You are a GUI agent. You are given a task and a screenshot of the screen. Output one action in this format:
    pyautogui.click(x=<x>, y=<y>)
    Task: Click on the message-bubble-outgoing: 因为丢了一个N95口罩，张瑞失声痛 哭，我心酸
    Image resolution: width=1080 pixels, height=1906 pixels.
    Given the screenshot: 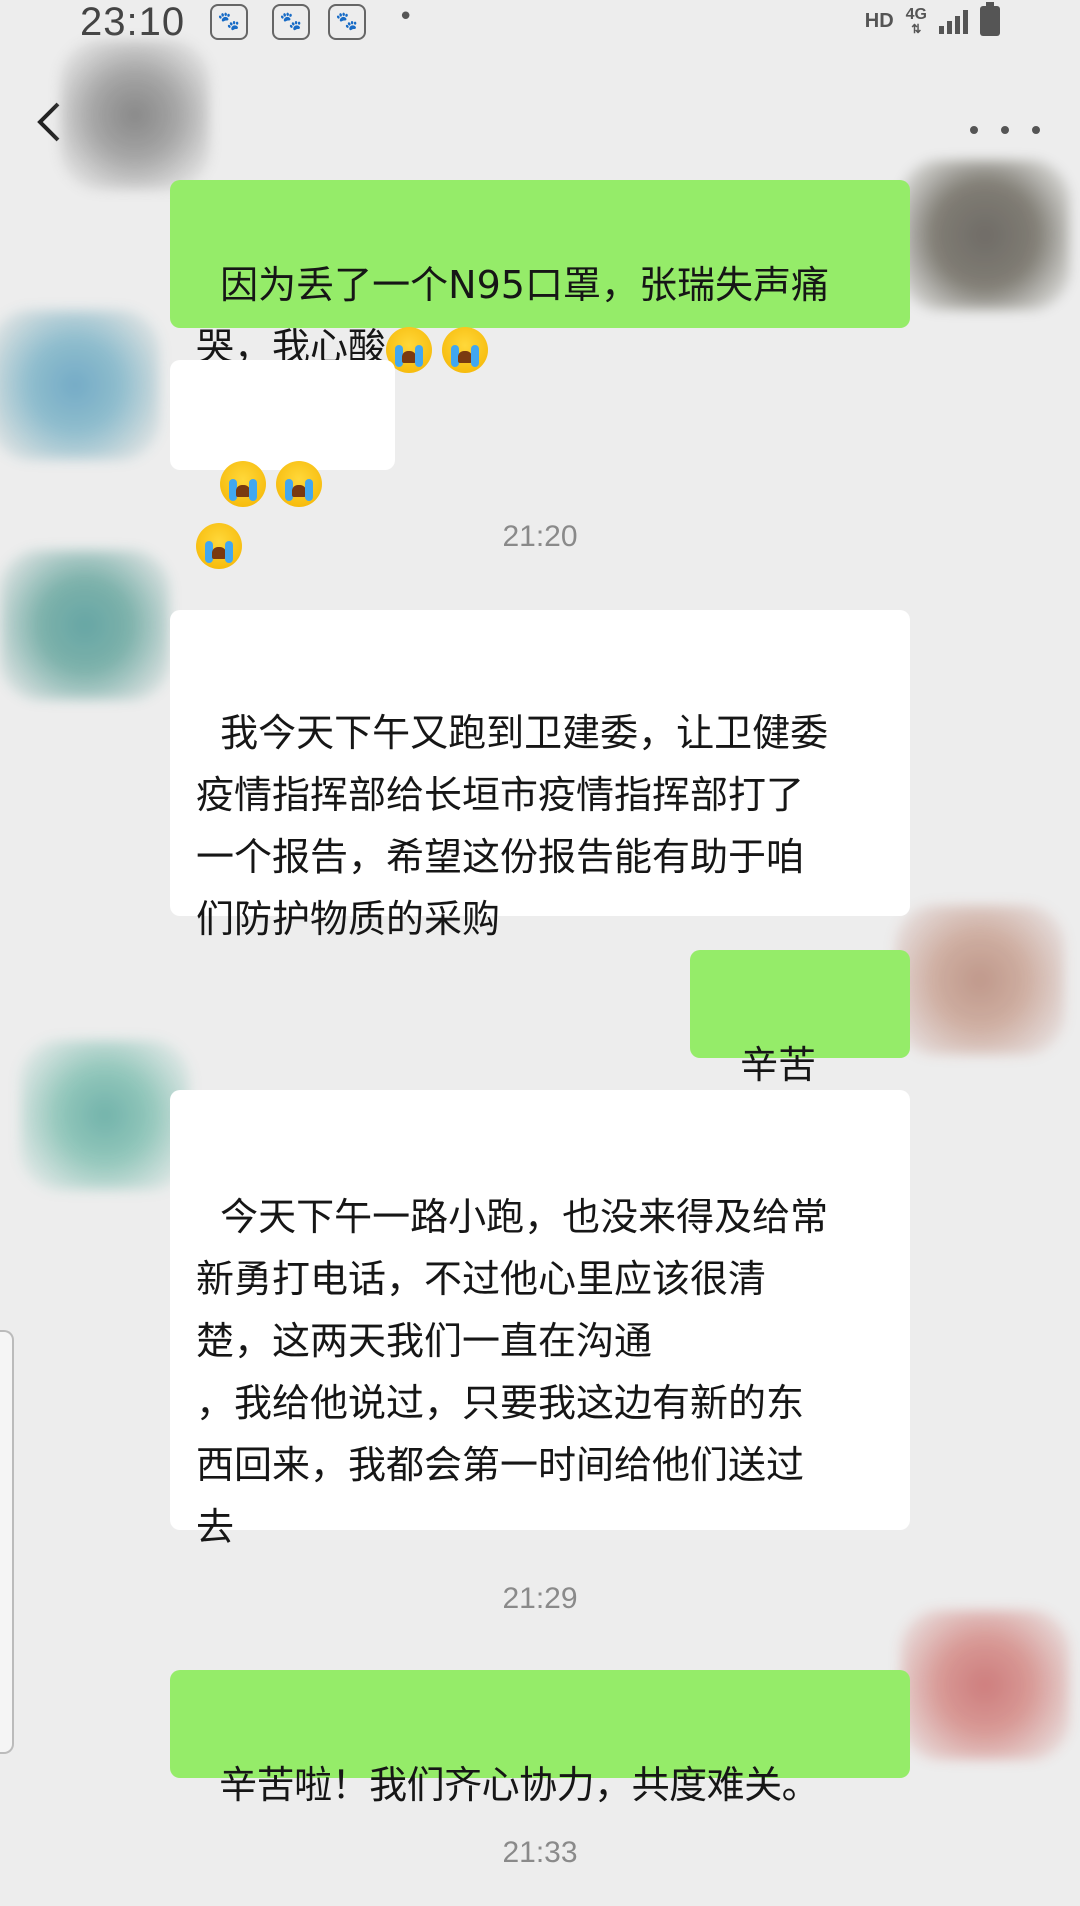 What is the action you would take?
    pyautogui.click(x=540, y=276)
    